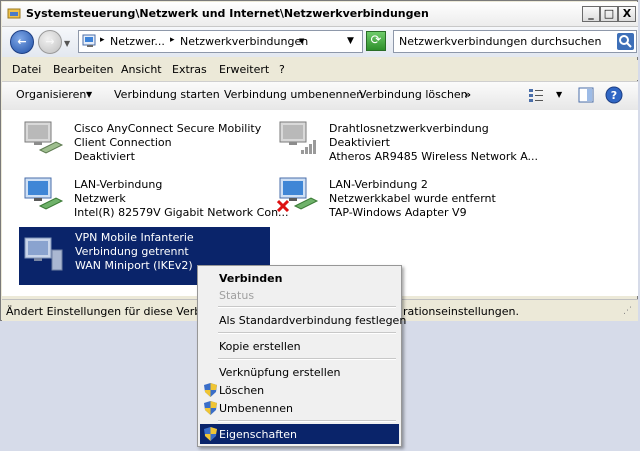 The width and height of the screenshot is (640, 451). I want to click on minimize-button: _, so click(591, 14).